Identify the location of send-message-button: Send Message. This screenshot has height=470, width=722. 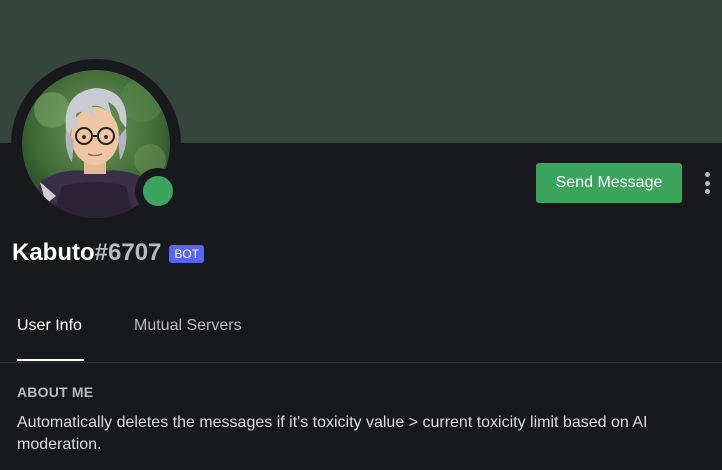
(609, 183).